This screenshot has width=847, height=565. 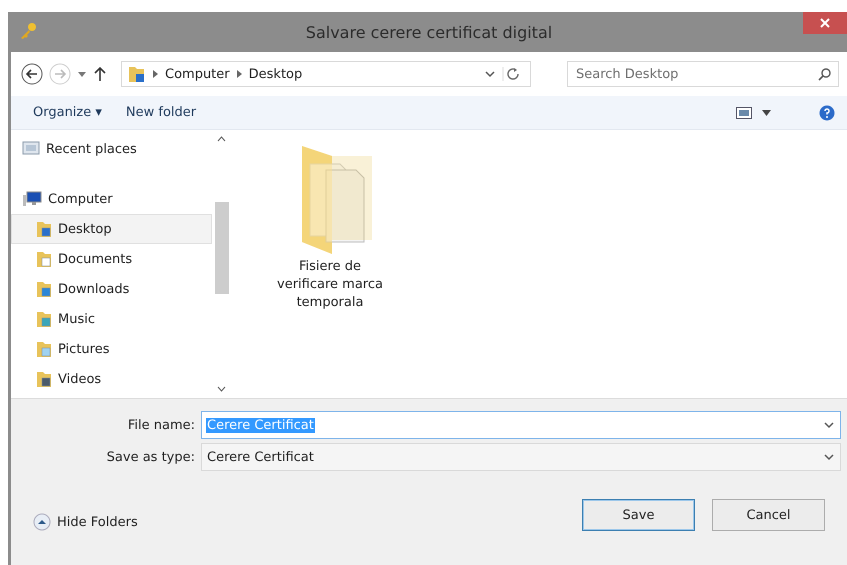 I want to click on sidebar-item: Music, so click(x=111, y=319).